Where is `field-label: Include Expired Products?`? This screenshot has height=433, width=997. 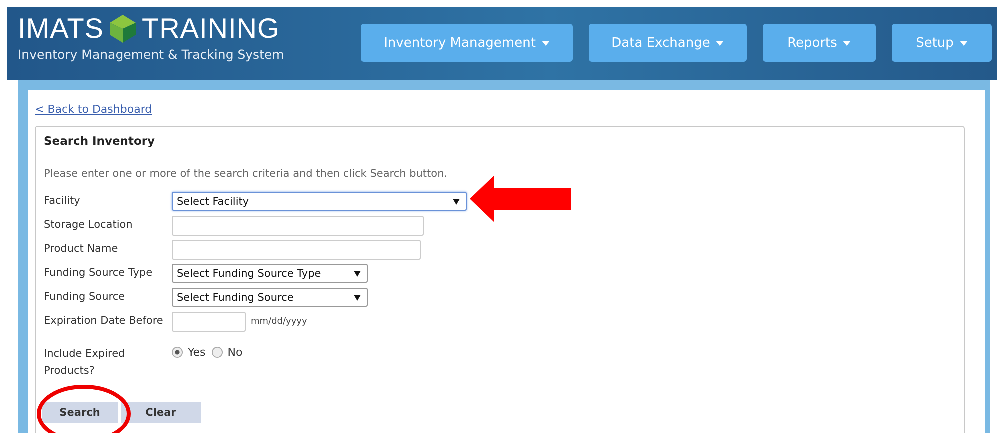
field-label: Include Expired Products? is located at coordinates (85, 363).